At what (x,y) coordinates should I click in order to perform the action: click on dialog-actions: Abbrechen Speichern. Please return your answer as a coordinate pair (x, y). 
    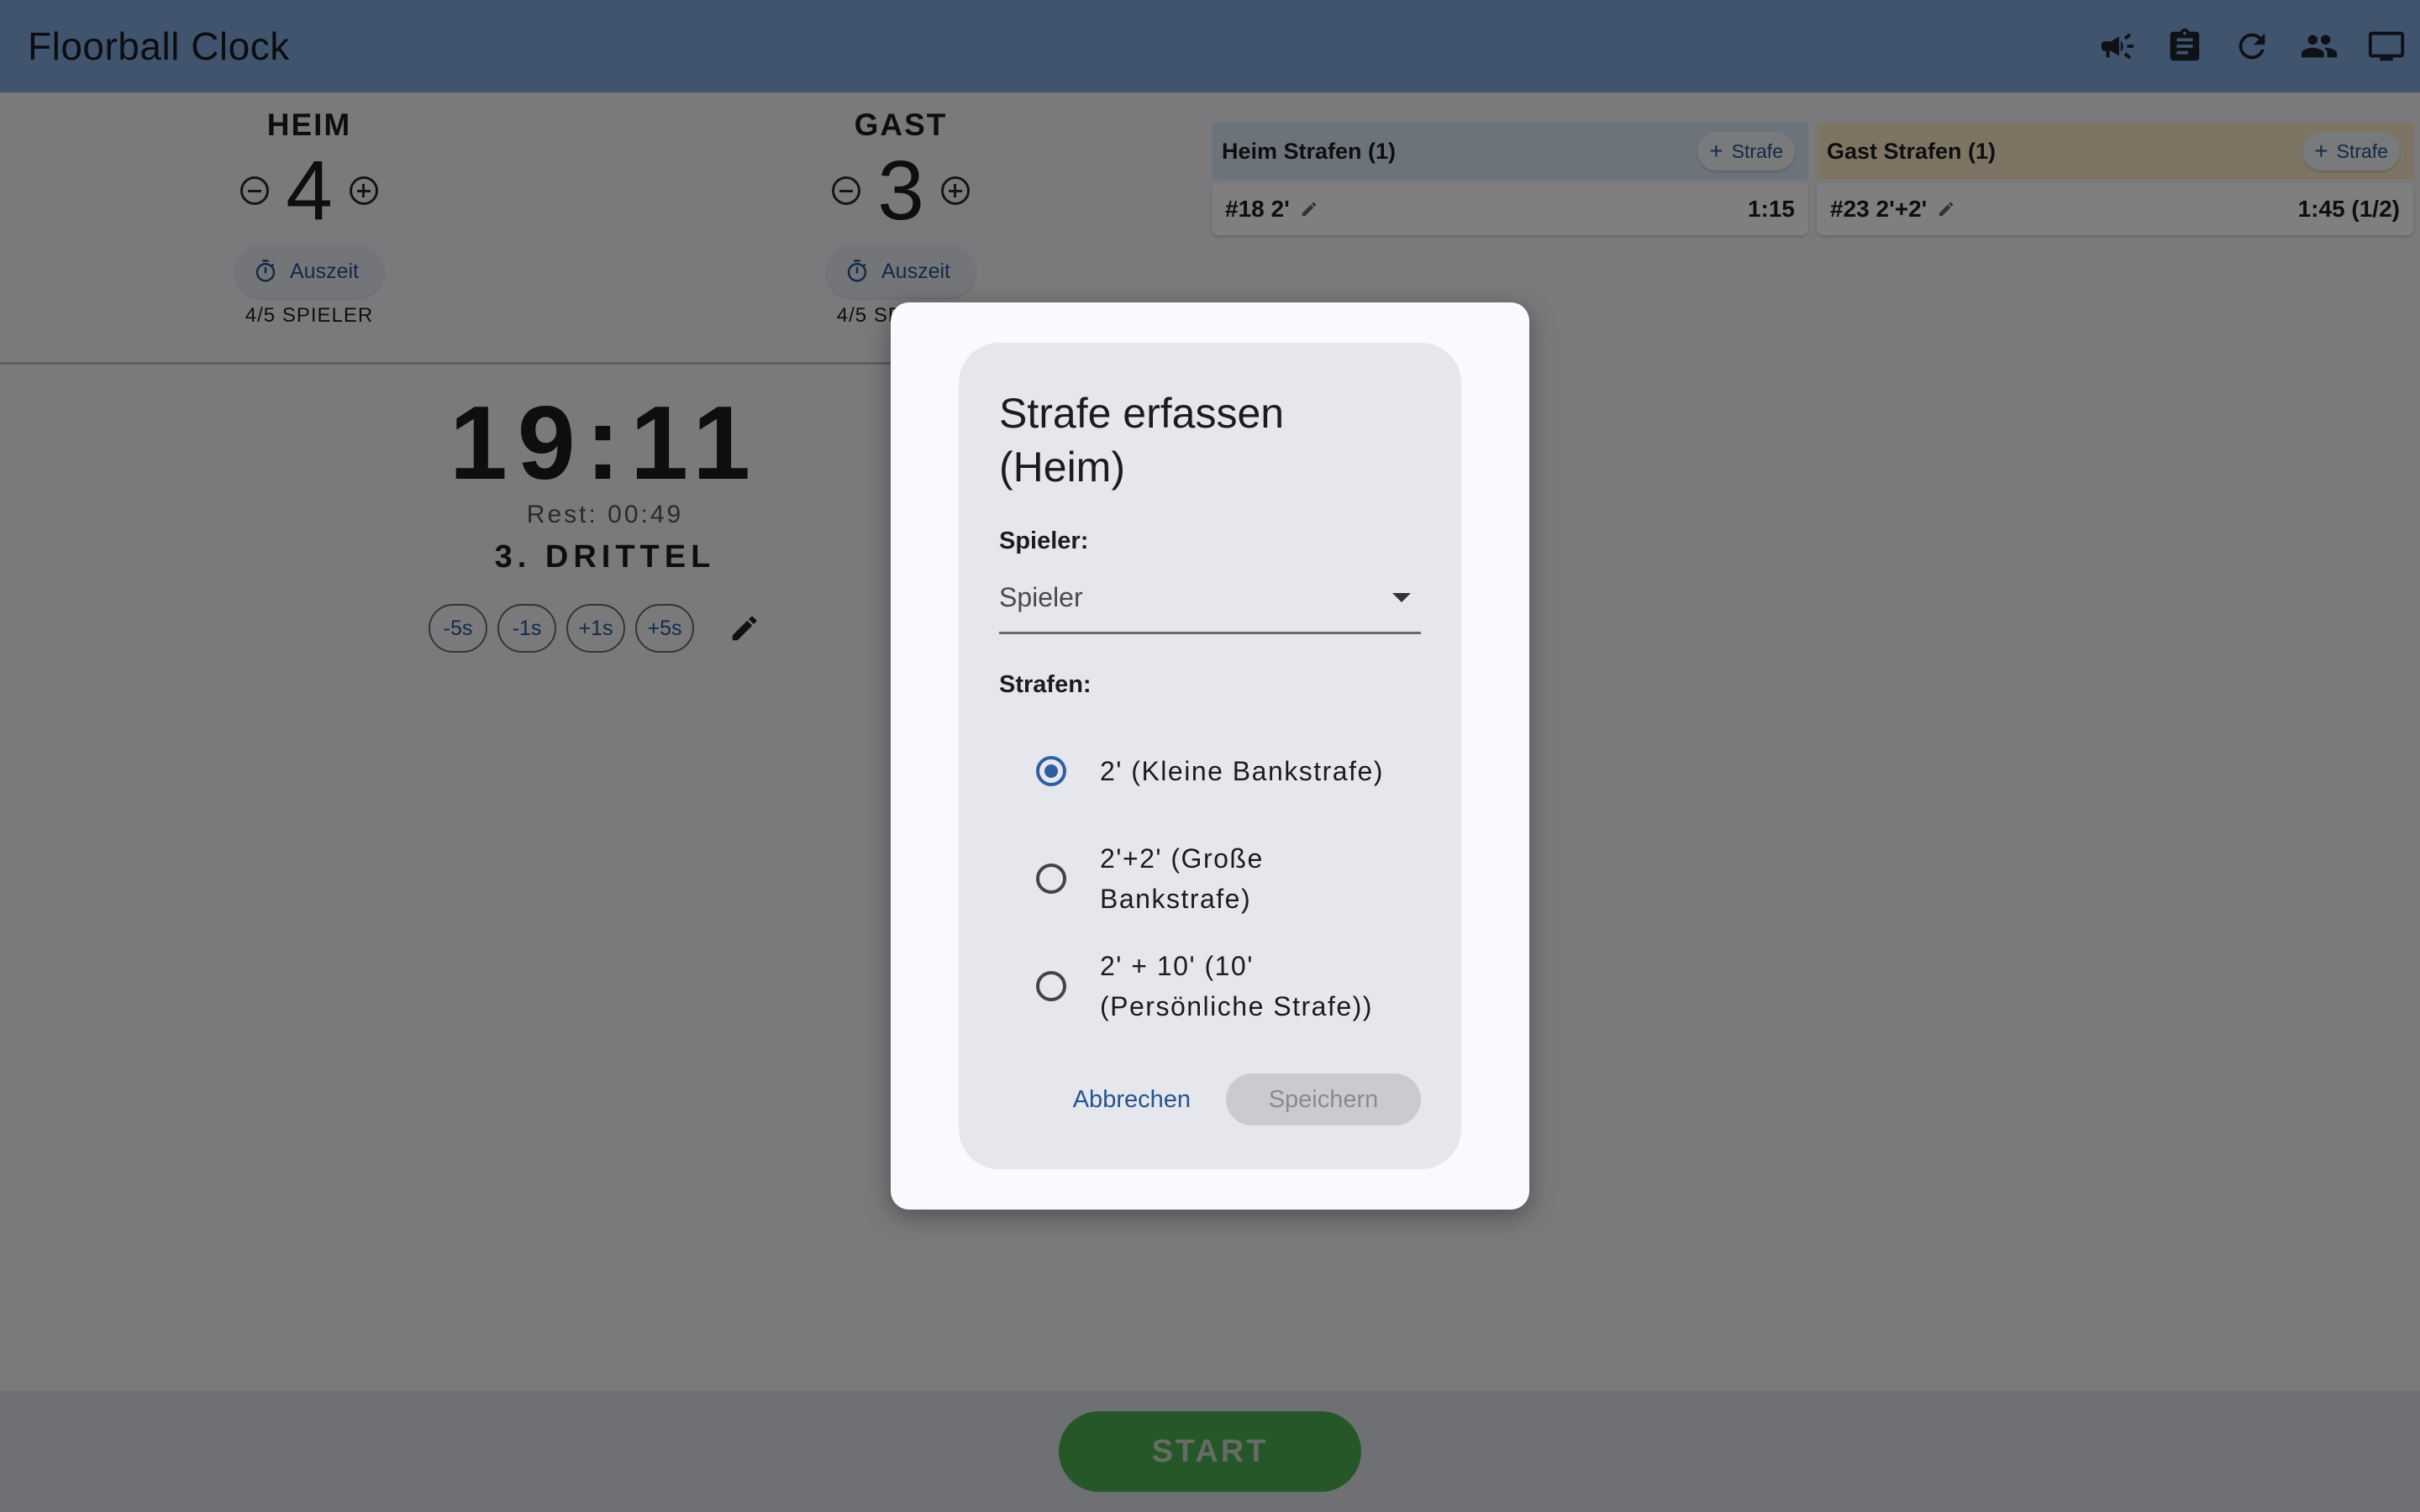
    Looking at the image, I should click on (1247, 1100).